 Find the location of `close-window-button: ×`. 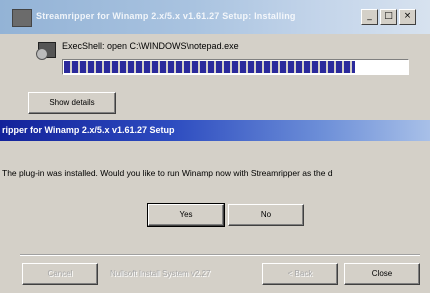

close-window-button: × is located at coordinates (407, 17).